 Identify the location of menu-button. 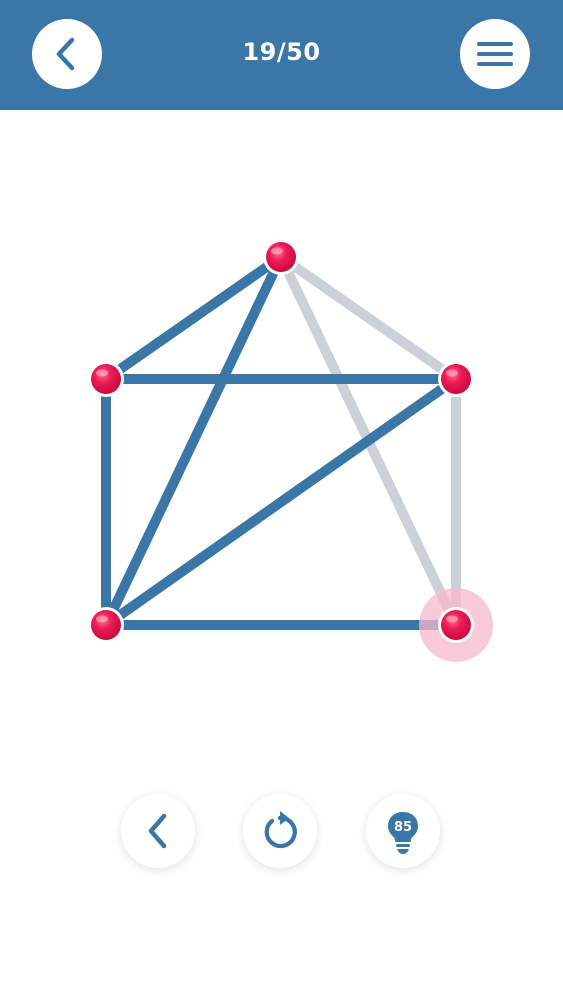
(495, 54).